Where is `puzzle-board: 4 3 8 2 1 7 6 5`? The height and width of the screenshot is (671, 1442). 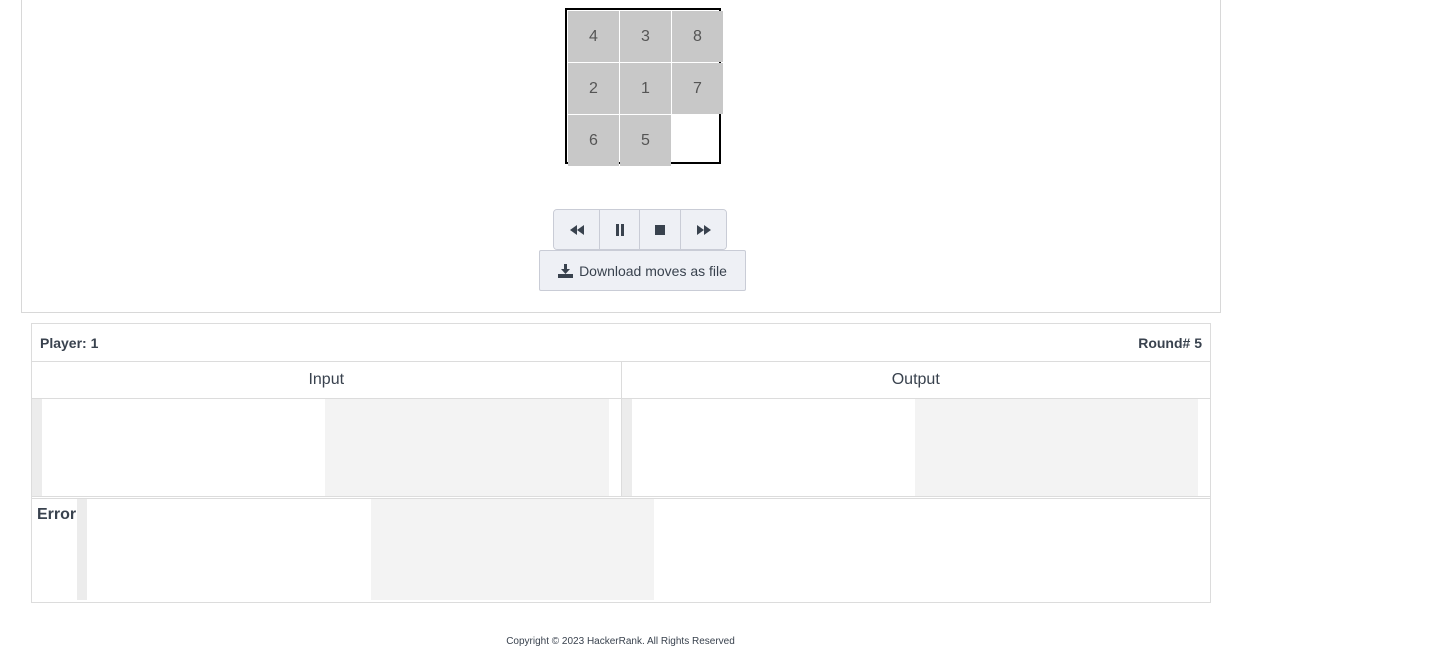 puzzle-board: 4 3 8 2 1 7 6 5 is located at coordinates (644, 87).